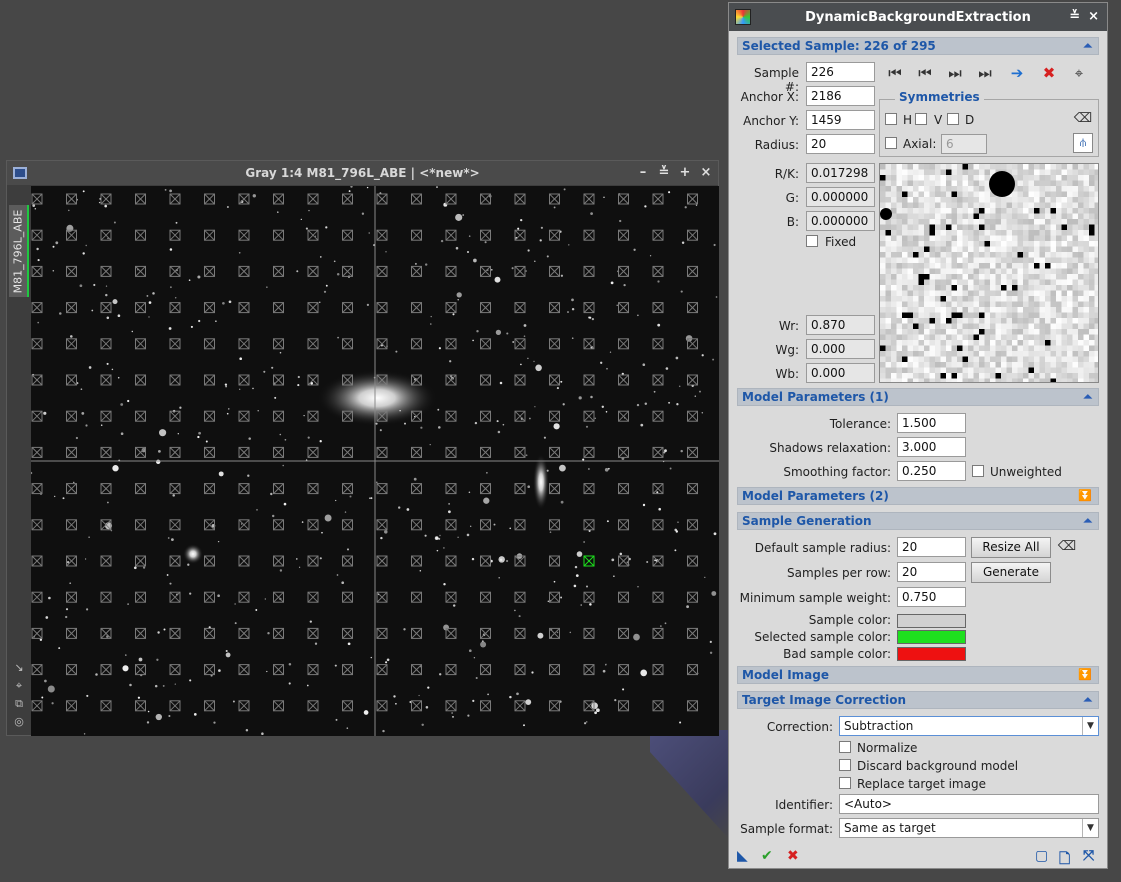 The height and width of the screenshot is (882, 1121). Describe the element at coordinates (840, 144) in the screenshot. I see `radius-field: 20` at that location.